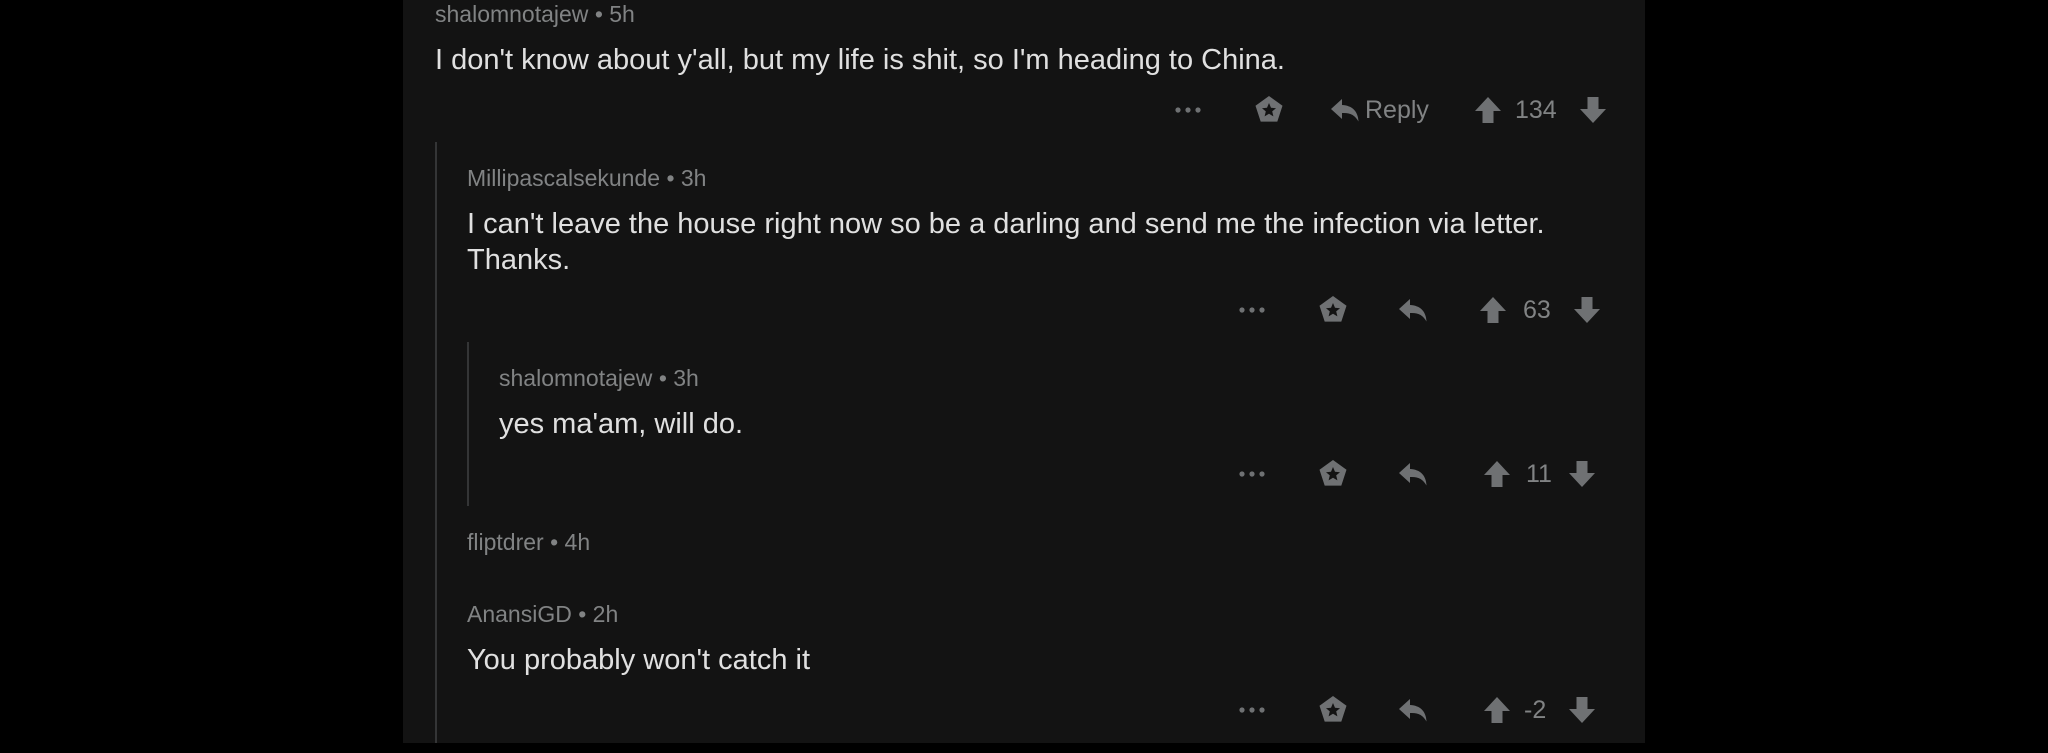 The width and height of the screenshot is (2048, 753). I want to click on vote-score: 134, so click(1536, 110).